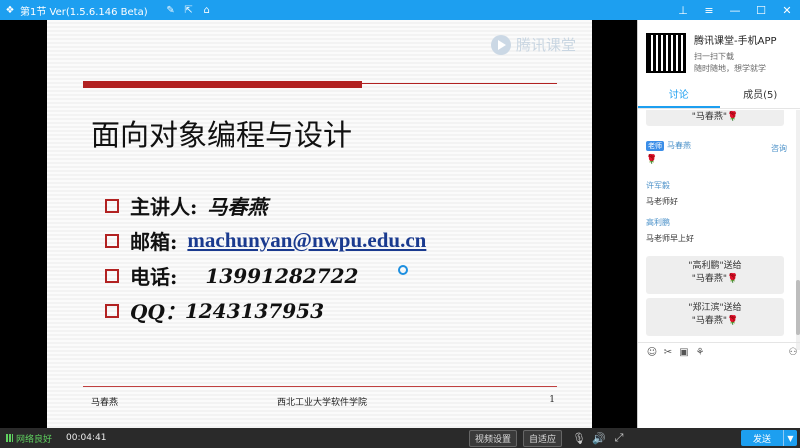 The width and height of the screenshot is (800, 448). What do you see at coordinates (237, 207) in the screenshot?
I see `bullet-value: 马春燕` at bounding box center [237, 207].